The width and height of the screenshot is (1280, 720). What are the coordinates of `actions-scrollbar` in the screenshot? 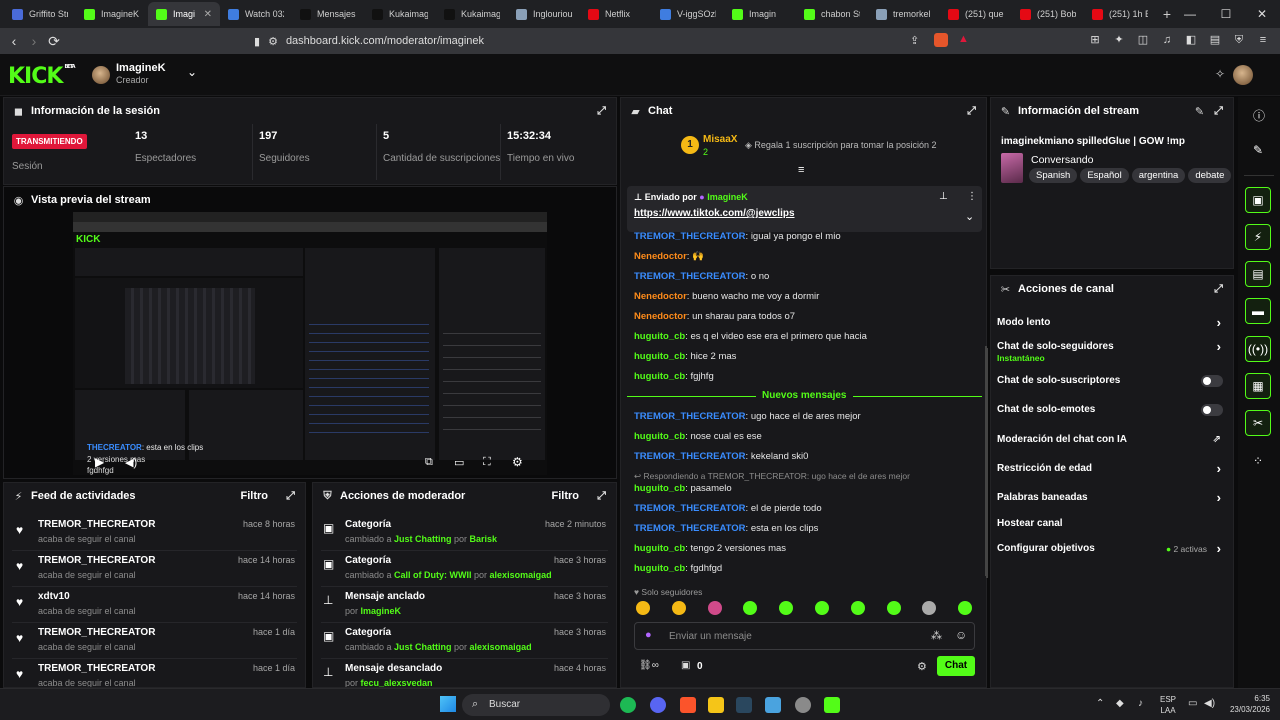 It's located at (986, 461).